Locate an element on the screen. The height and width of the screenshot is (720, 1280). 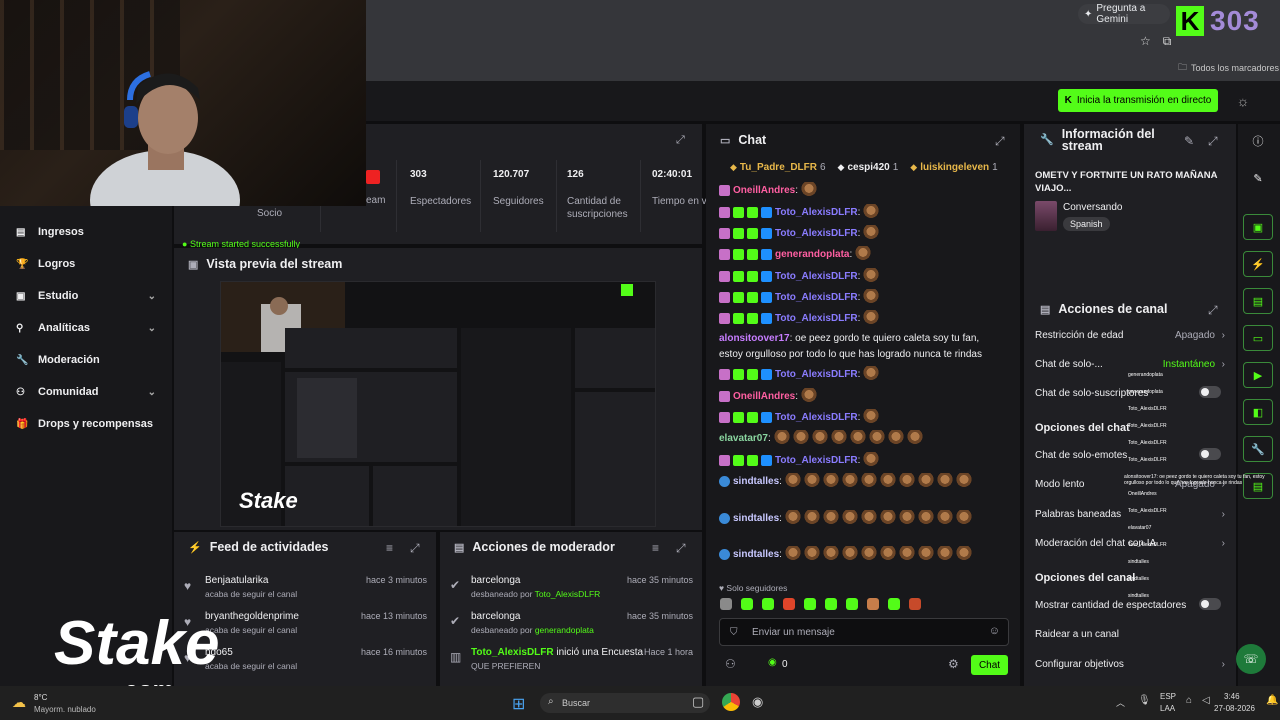
emoji-icon: ☺ is located at coordinates (994, 631).